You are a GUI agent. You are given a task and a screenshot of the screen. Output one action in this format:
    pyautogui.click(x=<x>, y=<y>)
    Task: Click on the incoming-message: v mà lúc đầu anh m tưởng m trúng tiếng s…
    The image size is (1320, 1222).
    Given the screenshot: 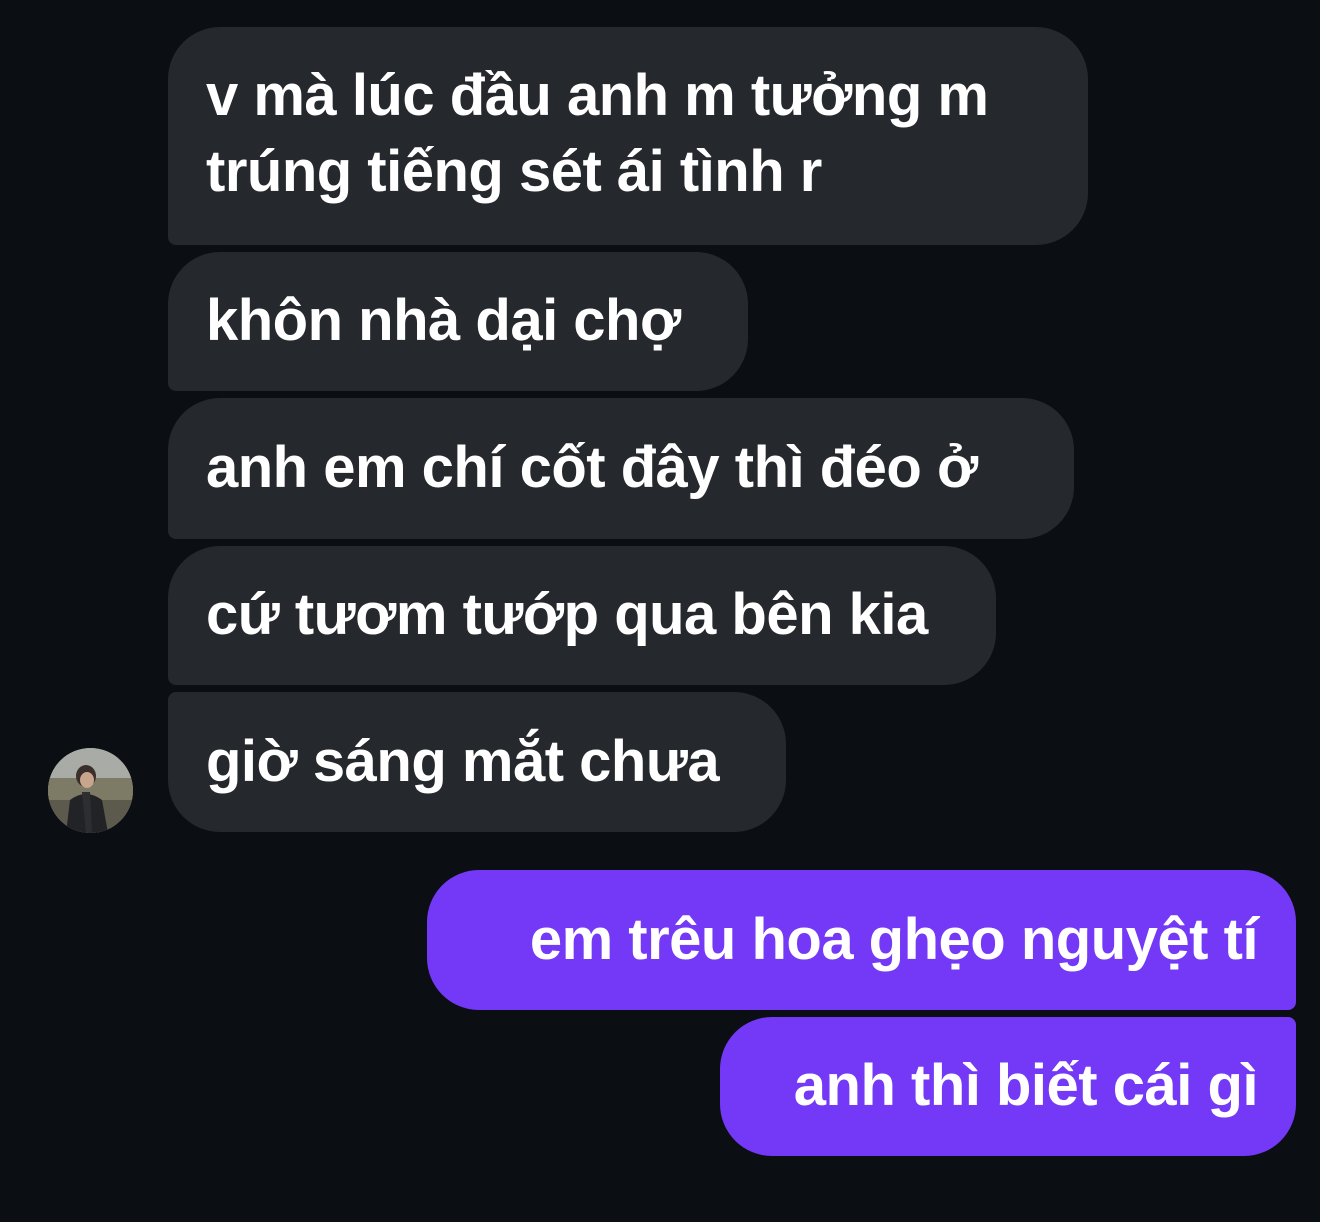 What is the action you would take?
    pyautogui.click(x=628, y=136)
    